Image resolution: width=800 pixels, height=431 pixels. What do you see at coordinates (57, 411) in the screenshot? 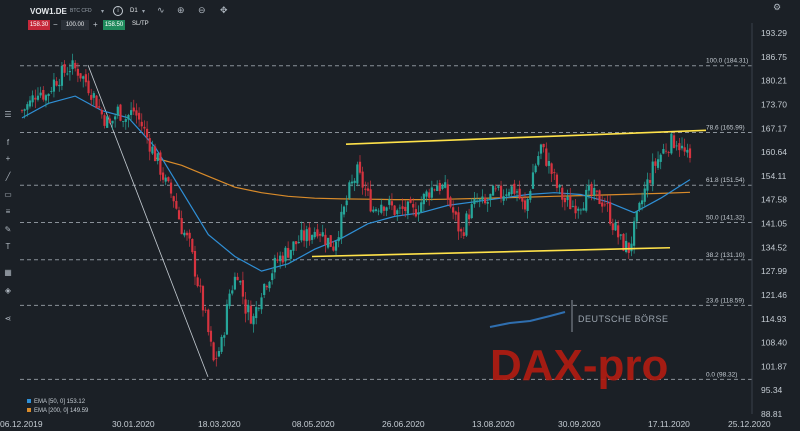
I see `ema200-legend: EMA [200, 0] 149.59` at bounding box center [57, 411].